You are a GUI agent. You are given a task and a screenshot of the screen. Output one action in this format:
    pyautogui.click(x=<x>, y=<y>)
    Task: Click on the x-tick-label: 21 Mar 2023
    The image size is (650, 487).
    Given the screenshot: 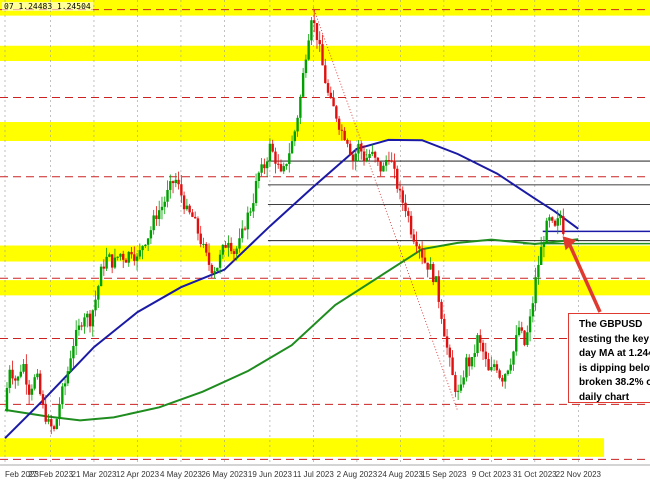 What is the action you would take?
    pyautogui.click(x=94, y=474)
    